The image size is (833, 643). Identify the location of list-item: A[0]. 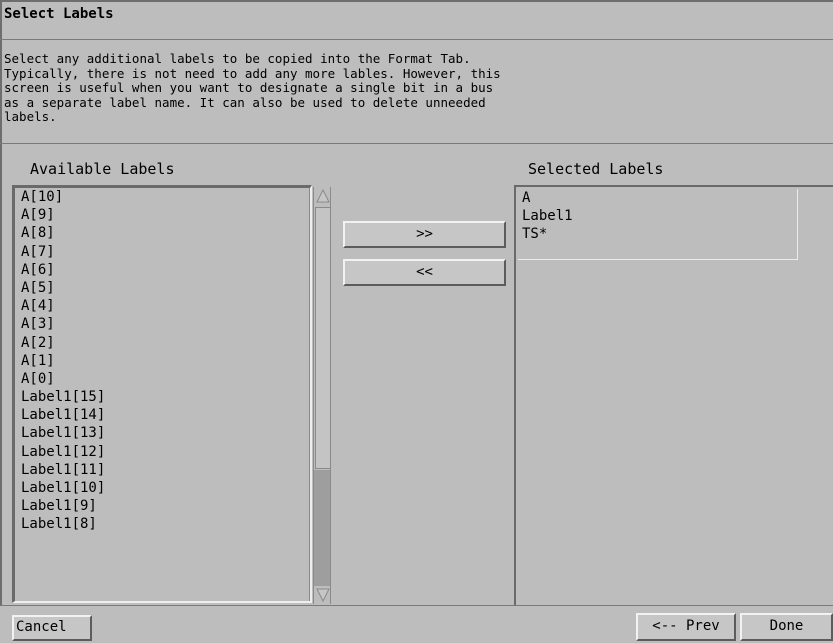
(163, 379).